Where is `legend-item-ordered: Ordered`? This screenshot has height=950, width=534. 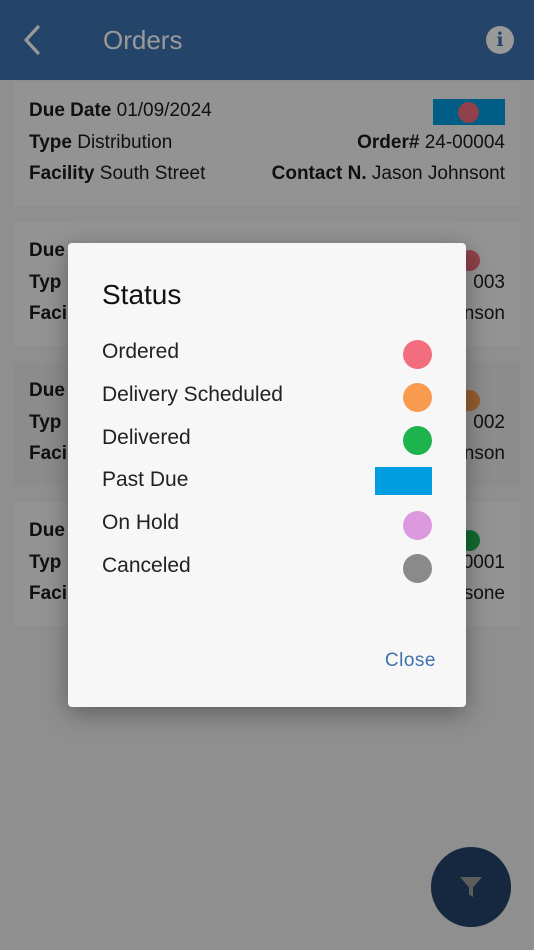
legend-item-ordered: Ordered is located at coordinates (267, 354).